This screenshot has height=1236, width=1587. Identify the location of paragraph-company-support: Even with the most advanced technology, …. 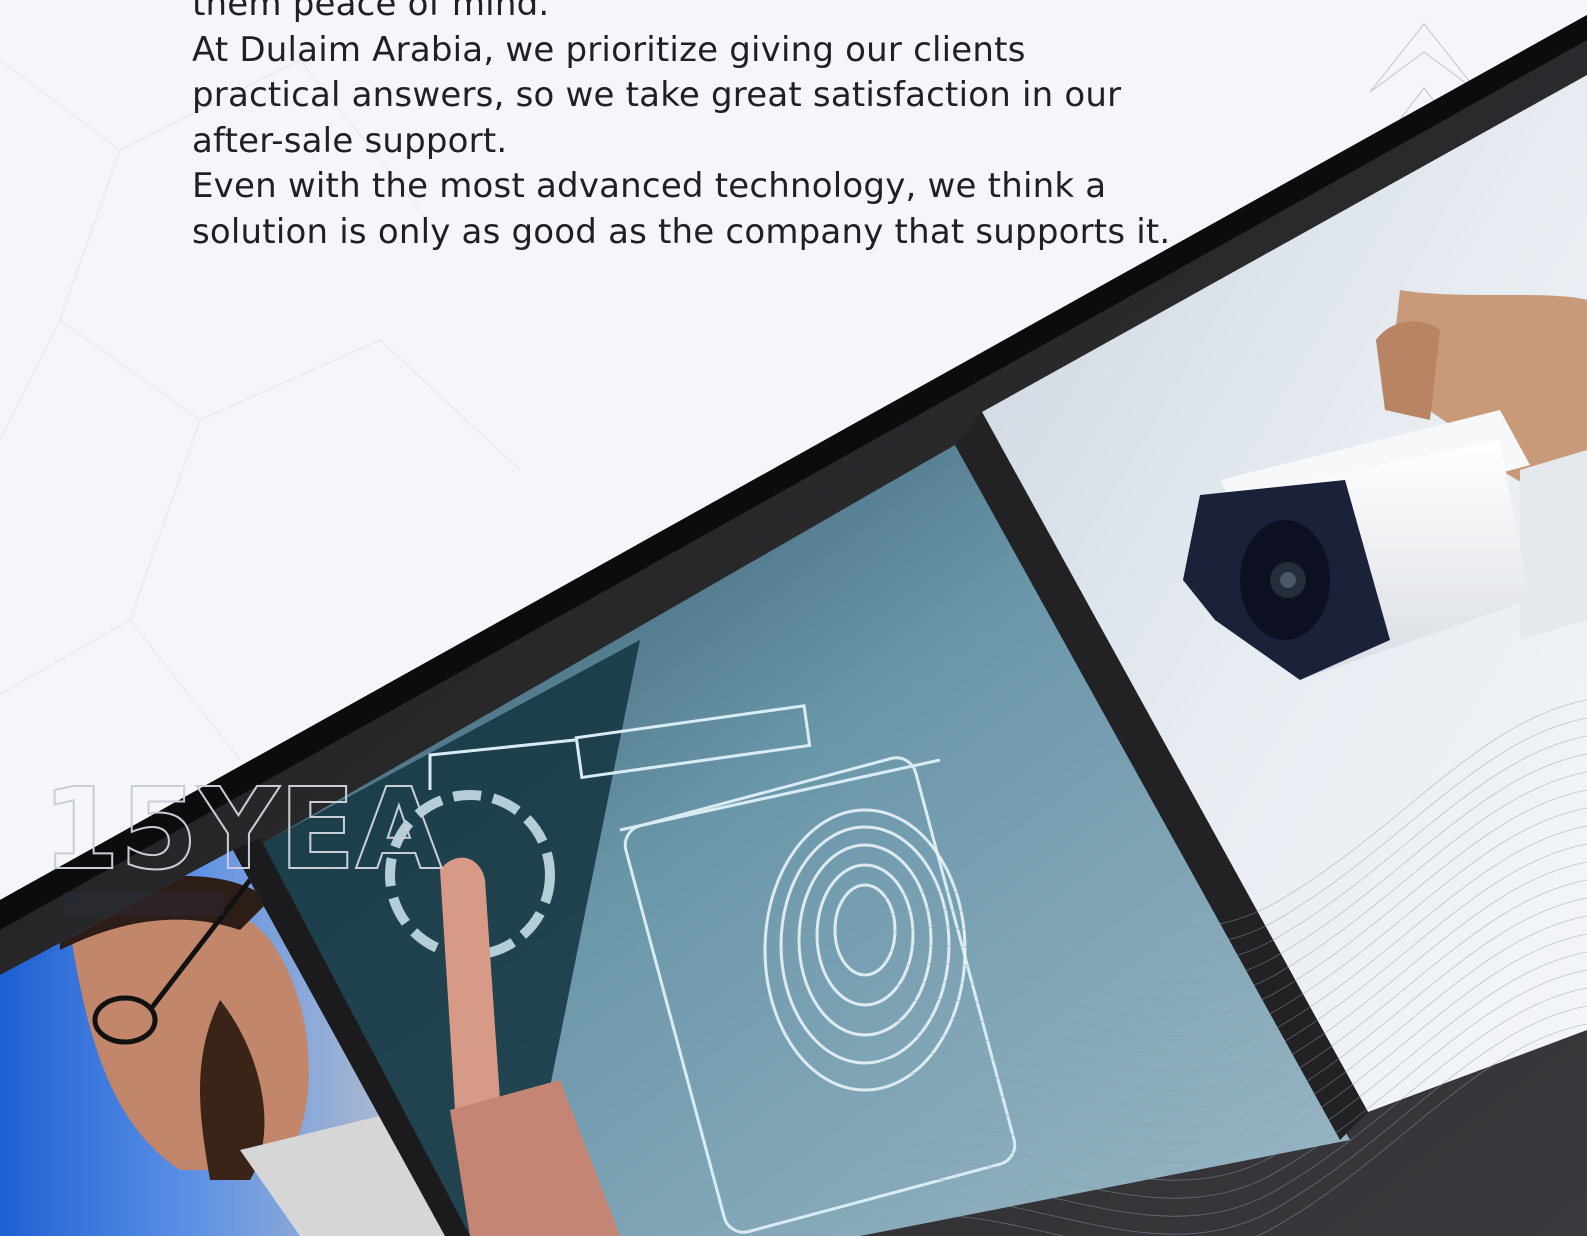
(681, 209).